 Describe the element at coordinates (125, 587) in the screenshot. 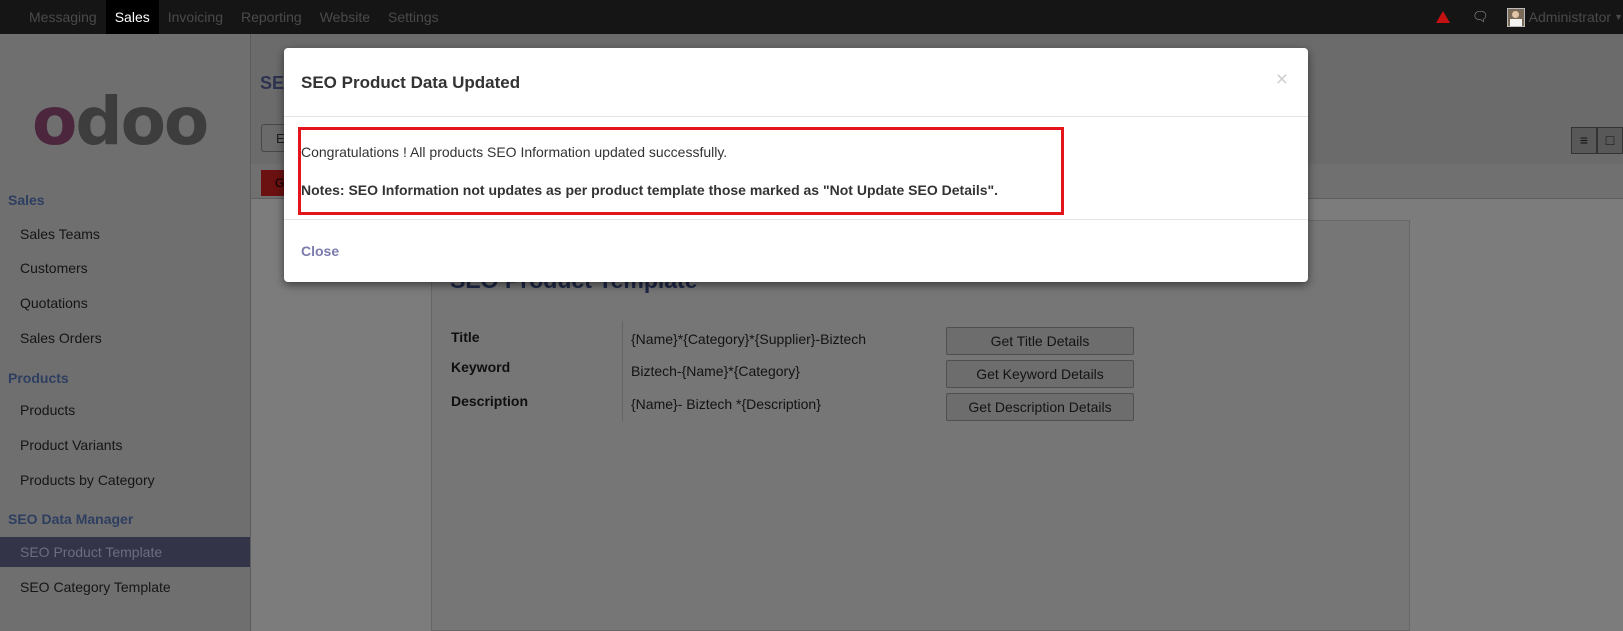

I see `sidebar-item-seo-category-template: SEO Category Template` at that location.